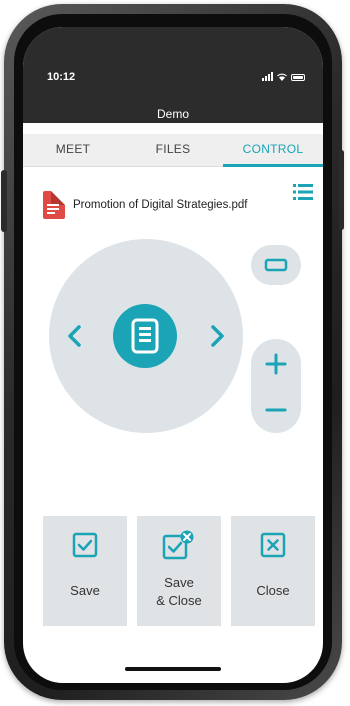  I want to click on fit-screen-icon, so click(276, 265).